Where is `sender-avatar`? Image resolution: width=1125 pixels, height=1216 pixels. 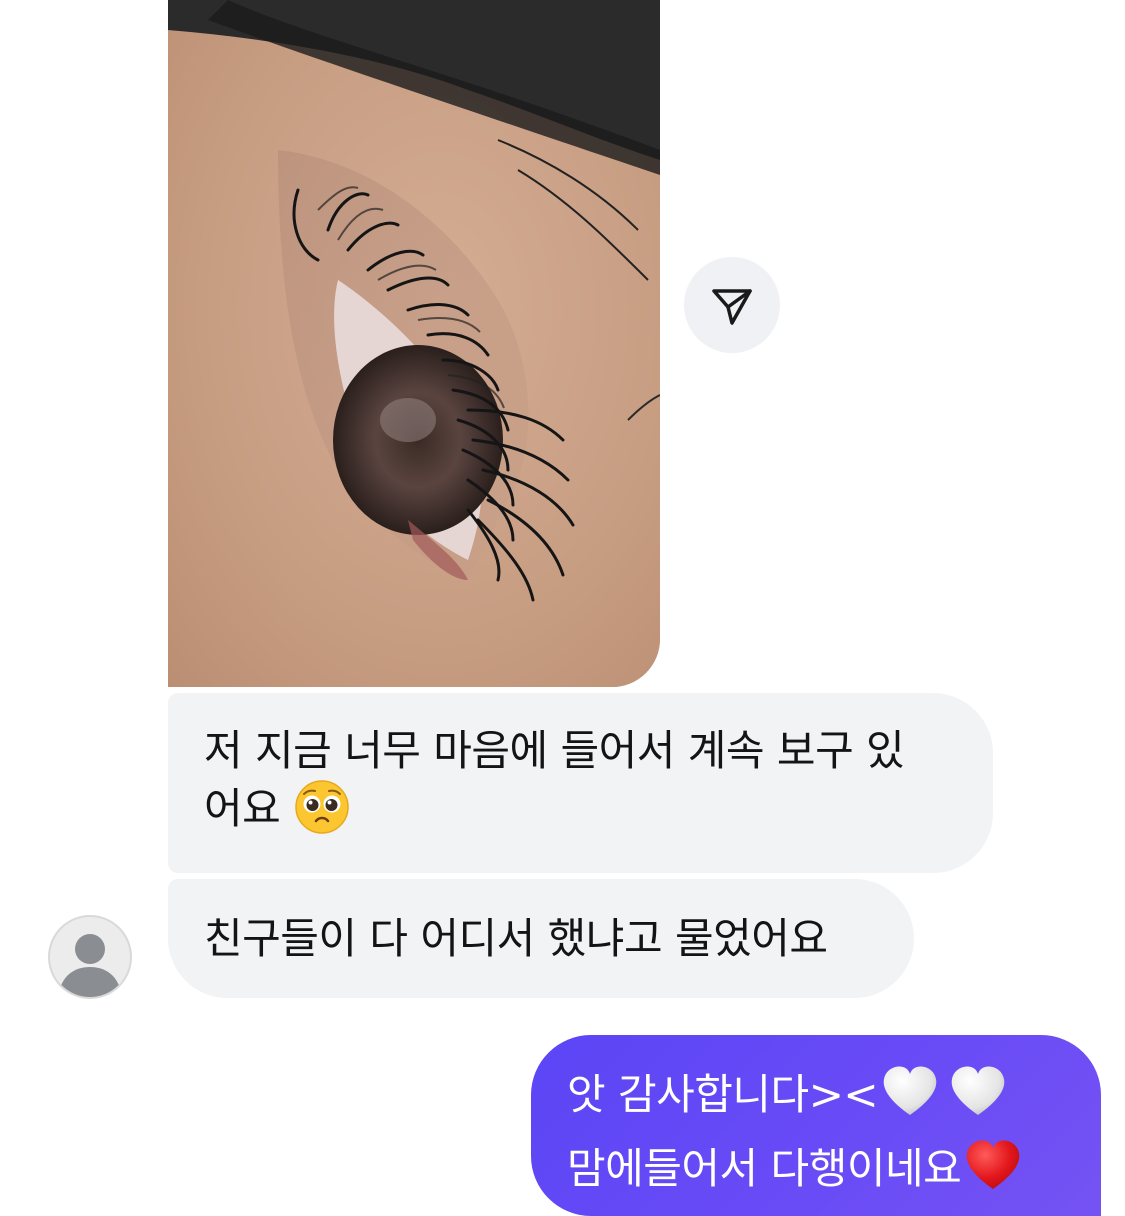 sender-avatar is located at coordinates (90, 957).